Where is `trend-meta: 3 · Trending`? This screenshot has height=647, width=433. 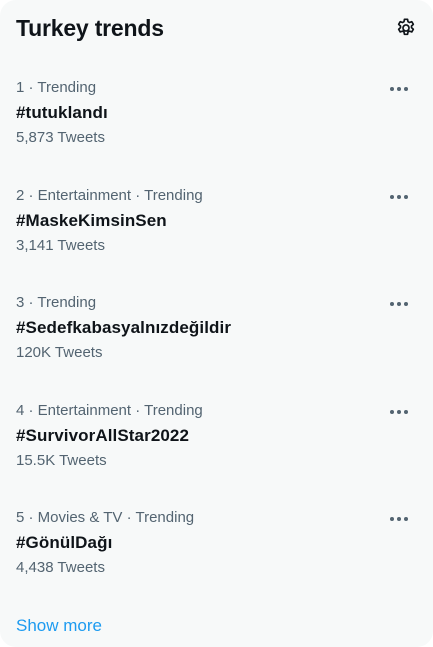 trend-meta: 3 · Trending is located at coordinates (56, 302).